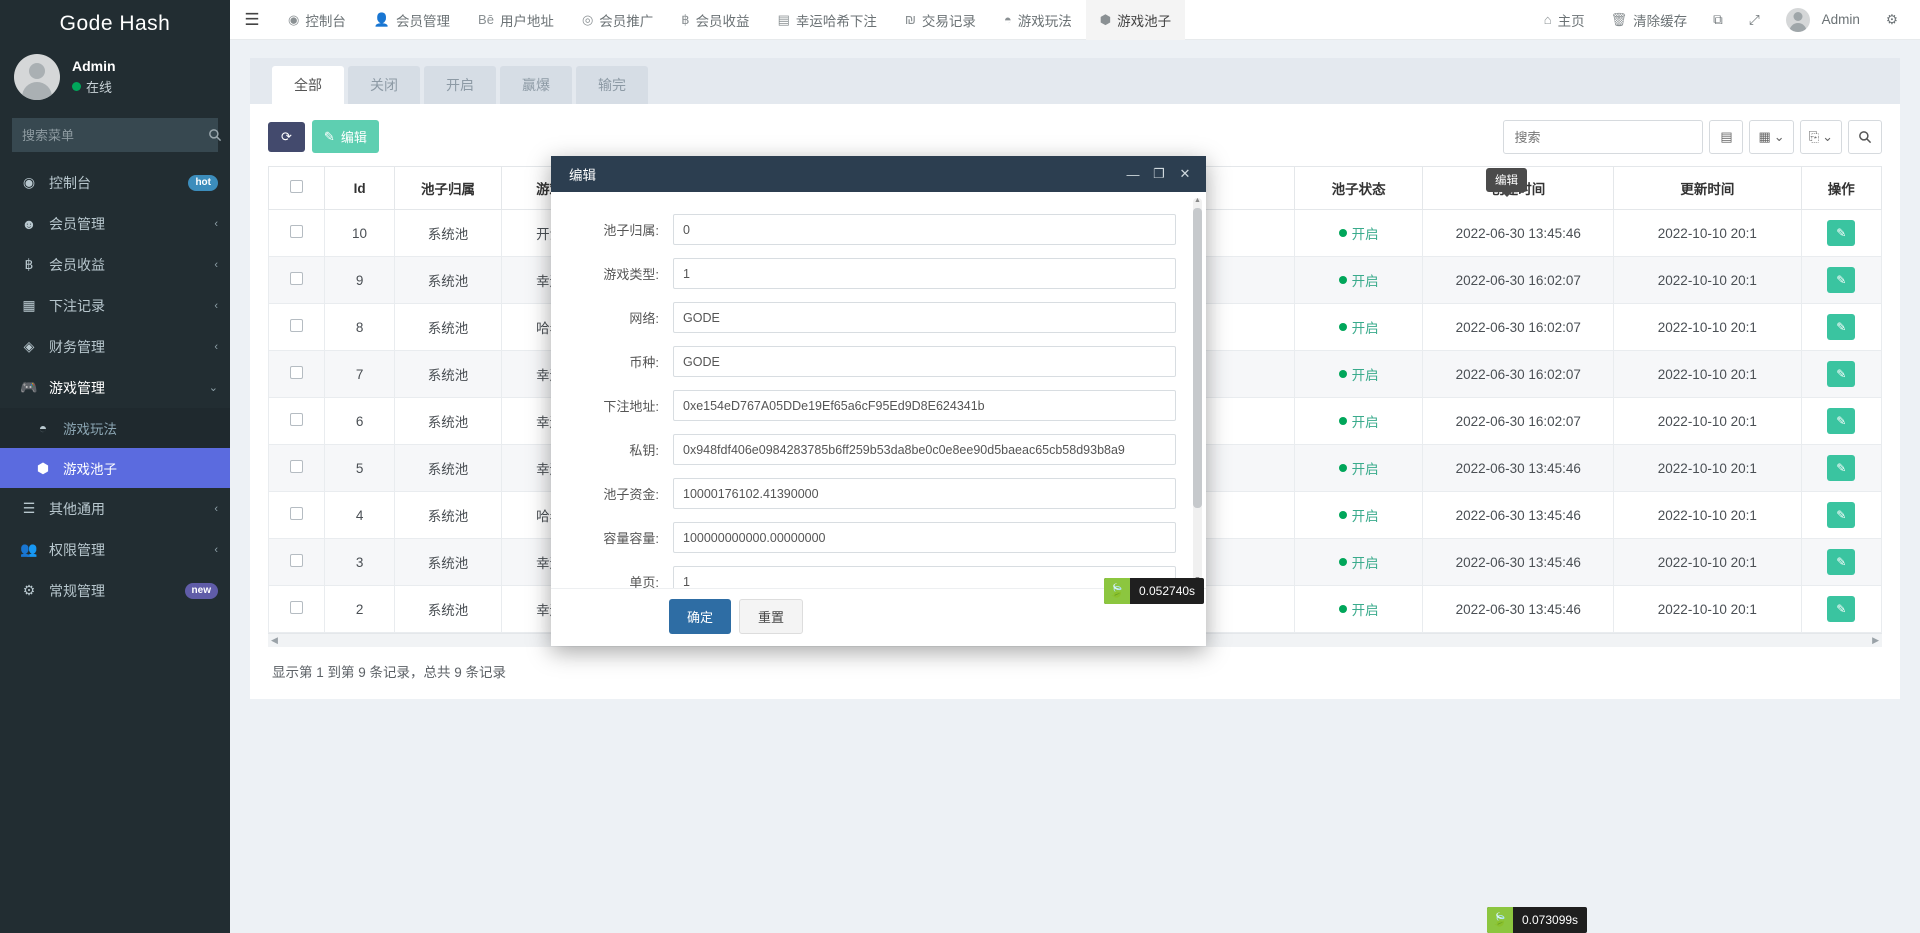 The height and width of the screenshot is (933, 1920). I want to click on sidebar-item-permissions: 👥 权限管理 ‹, so click(115, 549).